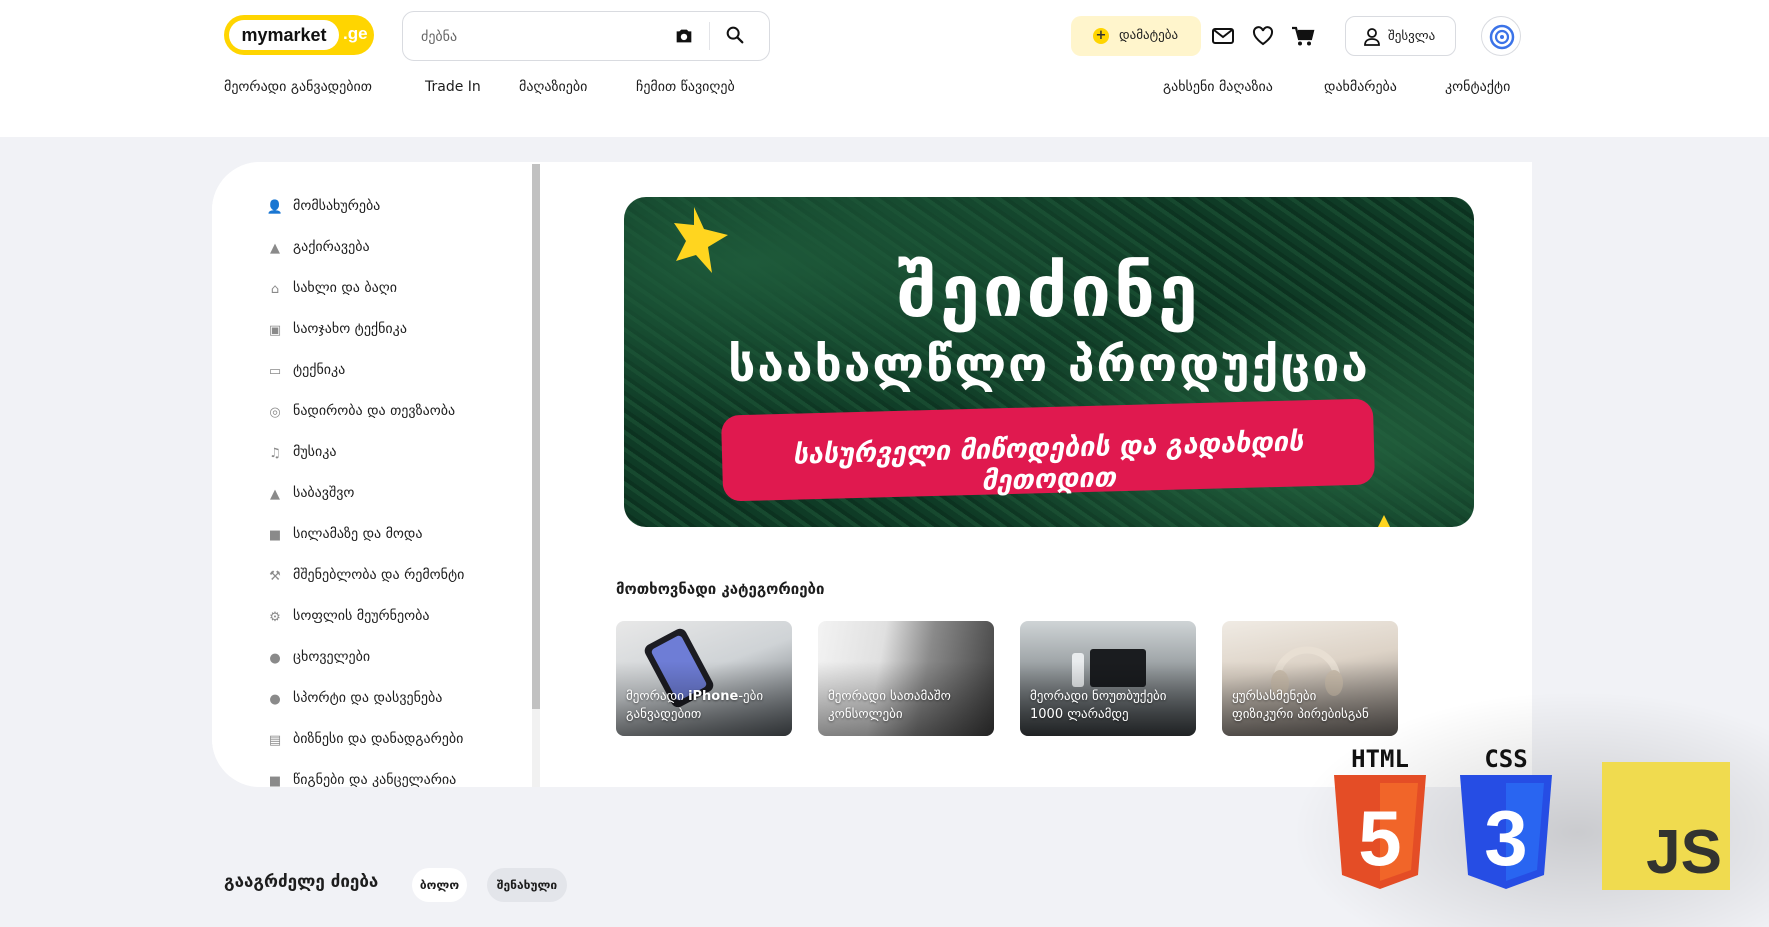 The image size is (1769, 927). I want to click on search-box, so click(586, 36).